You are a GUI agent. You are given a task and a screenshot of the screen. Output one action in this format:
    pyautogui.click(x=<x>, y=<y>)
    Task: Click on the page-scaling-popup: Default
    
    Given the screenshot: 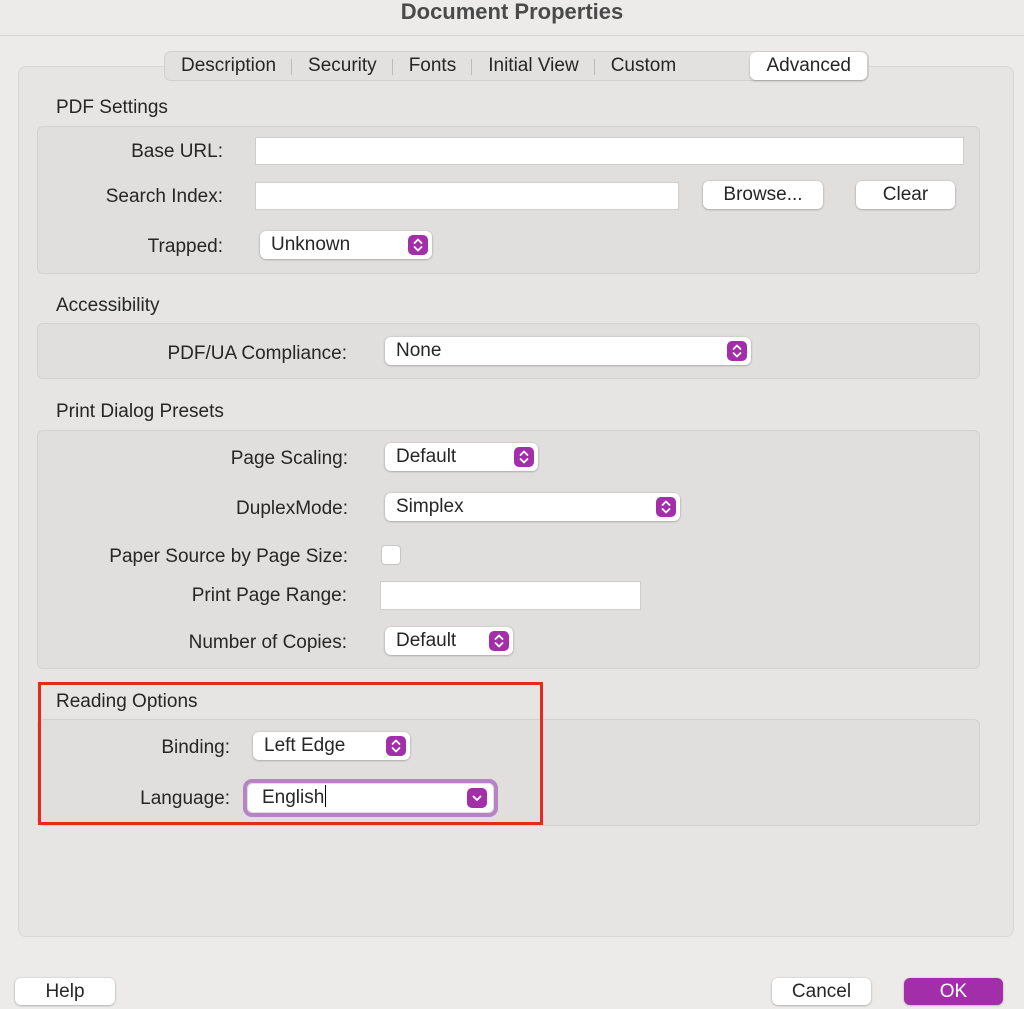 What is the action you would take?
    pyautogui.click(x=461, y=457)
    